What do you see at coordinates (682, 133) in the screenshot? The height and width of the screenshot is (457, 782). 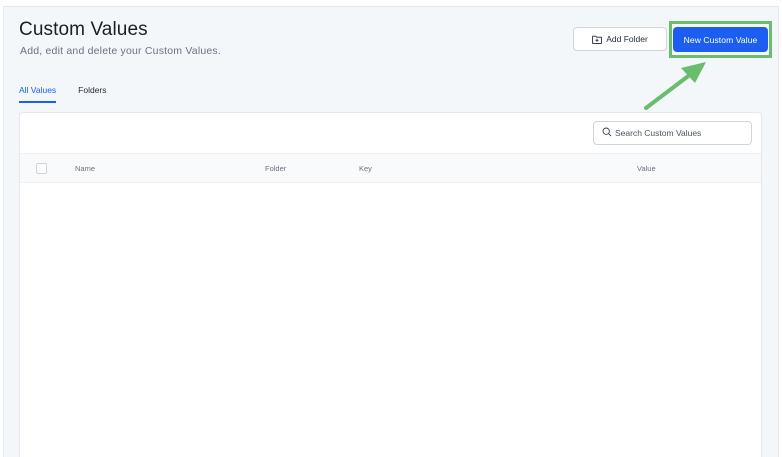 I see `search-input` at bounding box center [682, 133].